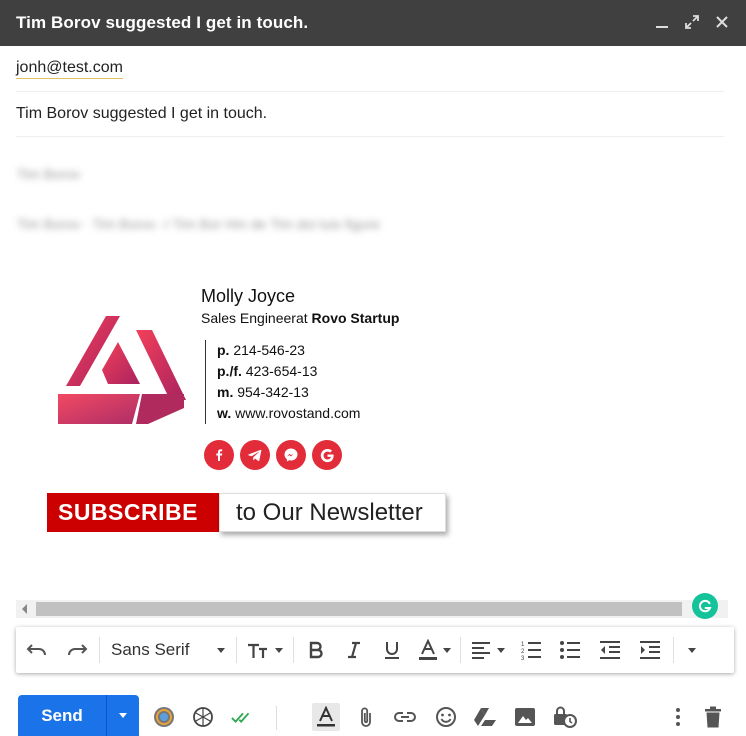 The width and height of the screenshot is (746, 736). What do you see at coordinates (373, 23) in the screenshot?
I see `compose-titlebar: Tim Borov suggested I get in touch.` at bounding box center [373, 23].